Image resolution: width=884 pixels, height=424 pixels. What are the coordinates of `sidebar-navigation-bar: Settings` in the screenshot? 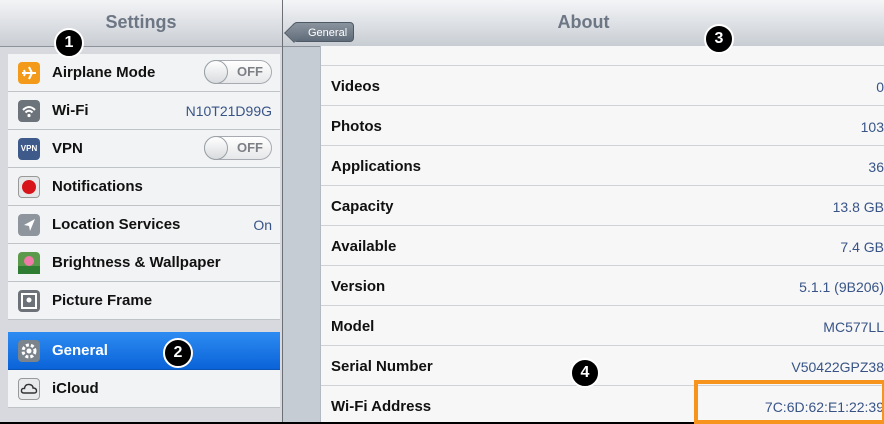 It's located at (141, 23).